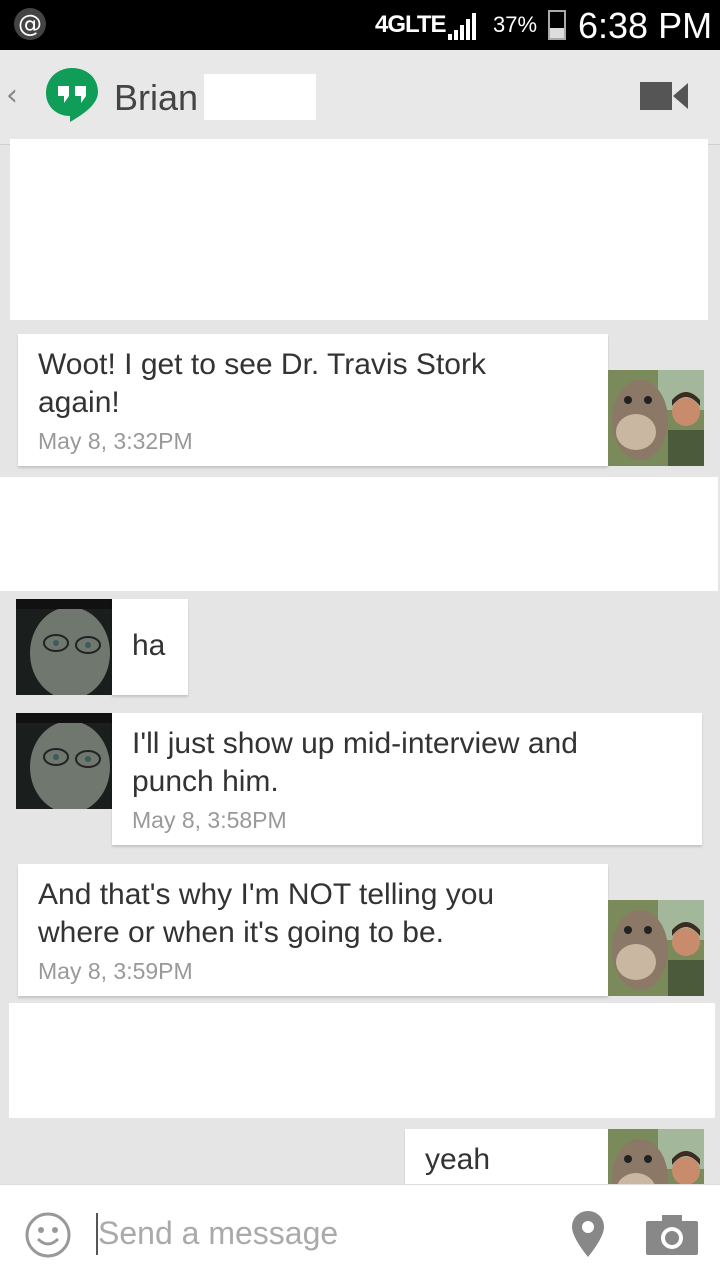  I want to click on contact-name: Brian, so click(156, 97).